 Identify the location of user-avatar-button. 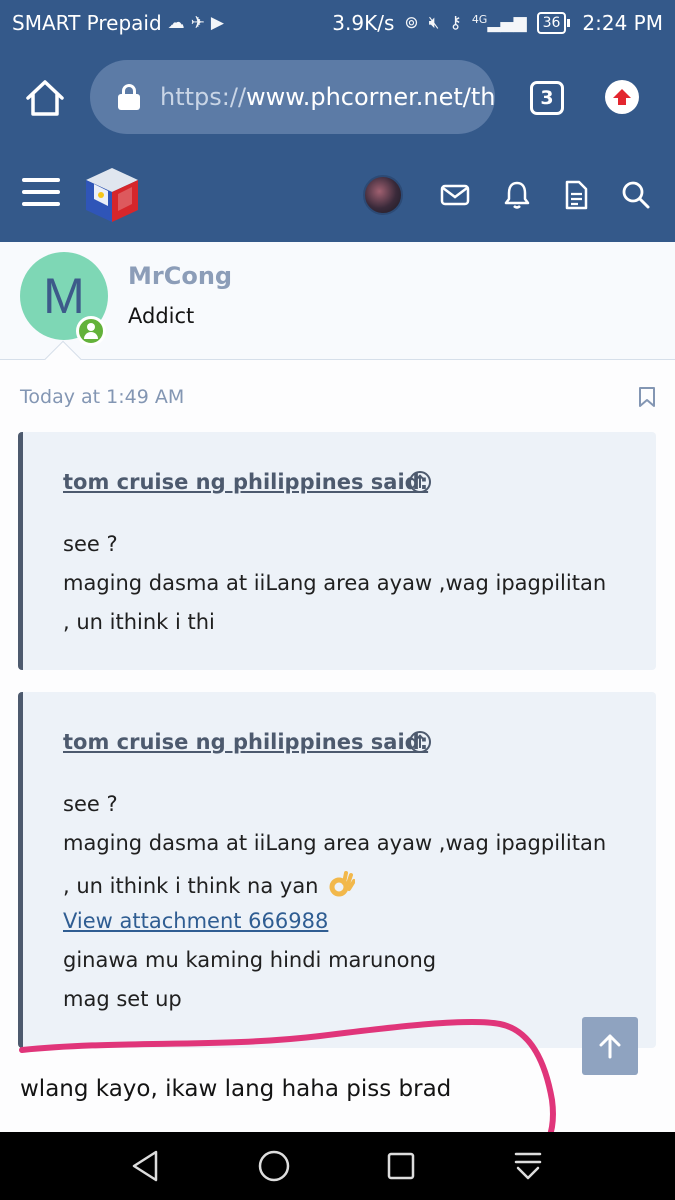
(383, 195).